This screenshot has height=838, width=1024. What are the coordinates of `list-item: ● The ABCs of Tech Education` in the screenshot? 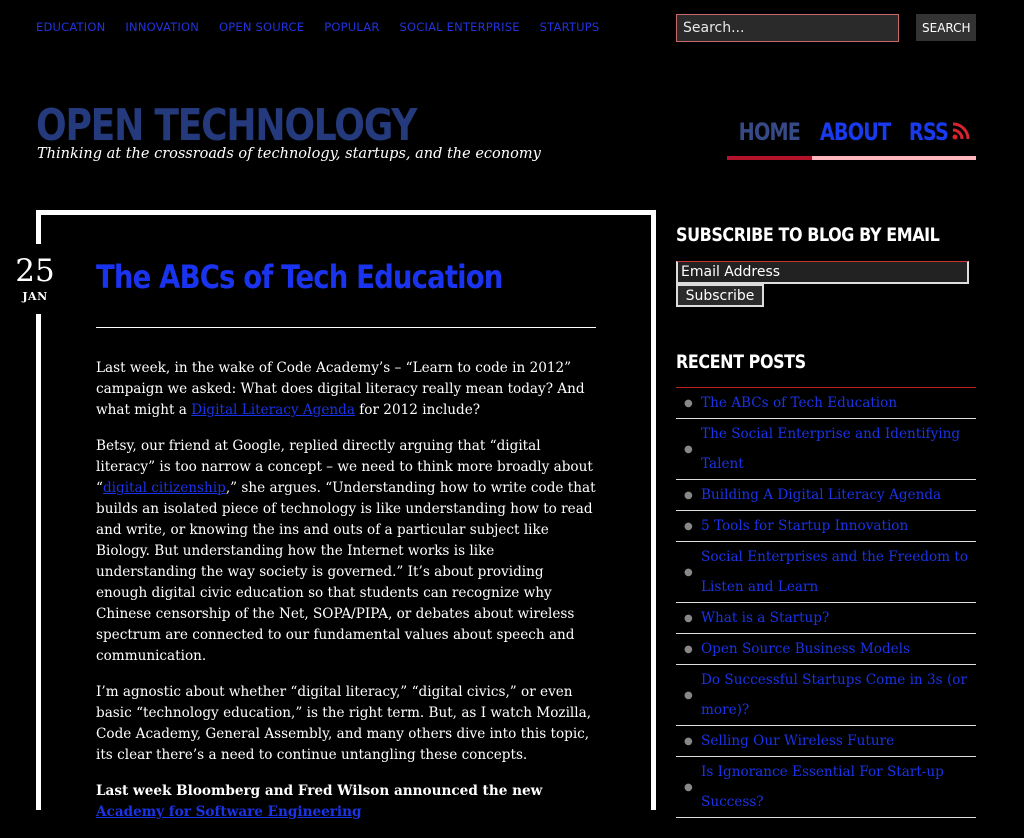 It's located at (826, 403).